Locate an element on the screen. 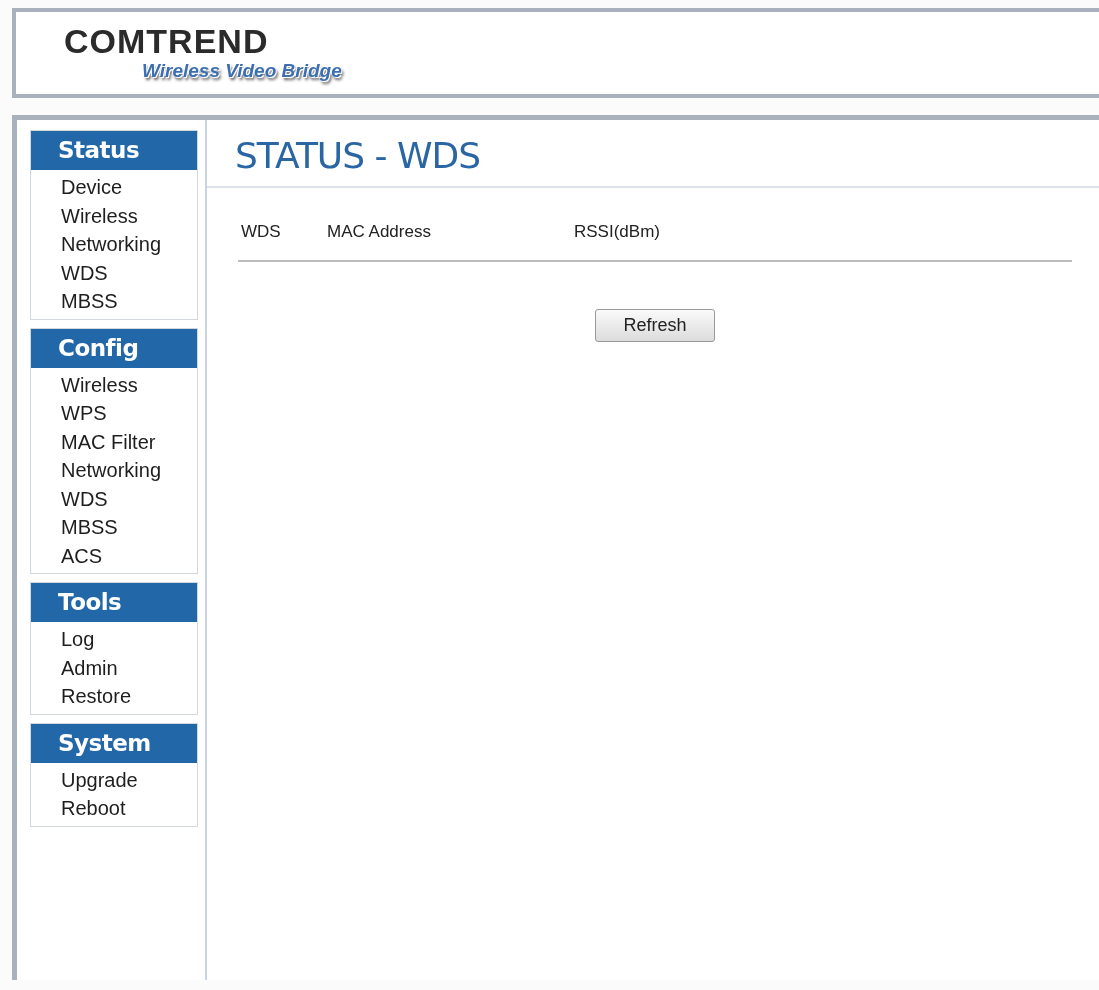 Image resolution: width=1099 pixels, height=990 pixels. sidebar-link: MAC Filter is located at coordinates (108, 441).